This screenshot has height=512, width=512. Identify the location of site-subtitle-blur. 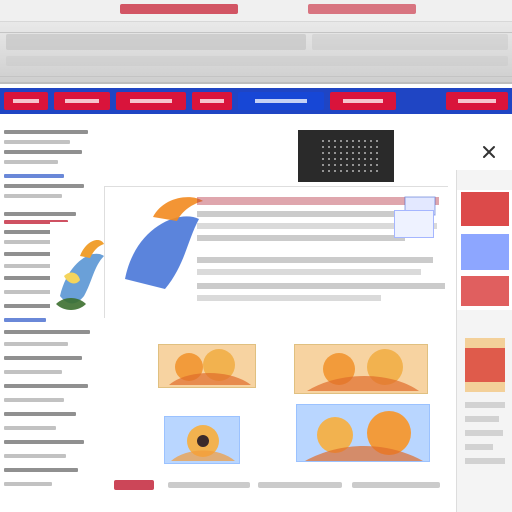
(257, 61).